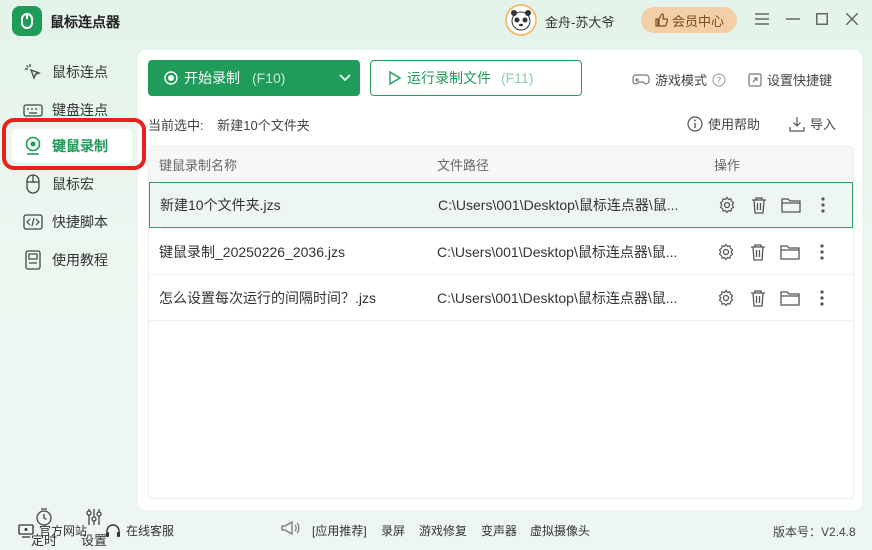  I want to click on sidebar-item-label: 鼠标宏, so click(73, 184).